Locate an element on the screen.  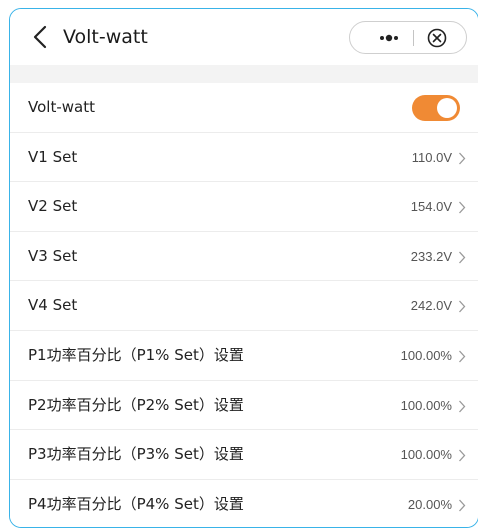
setting-label: V4 Set is located at coordinates (53, 305).